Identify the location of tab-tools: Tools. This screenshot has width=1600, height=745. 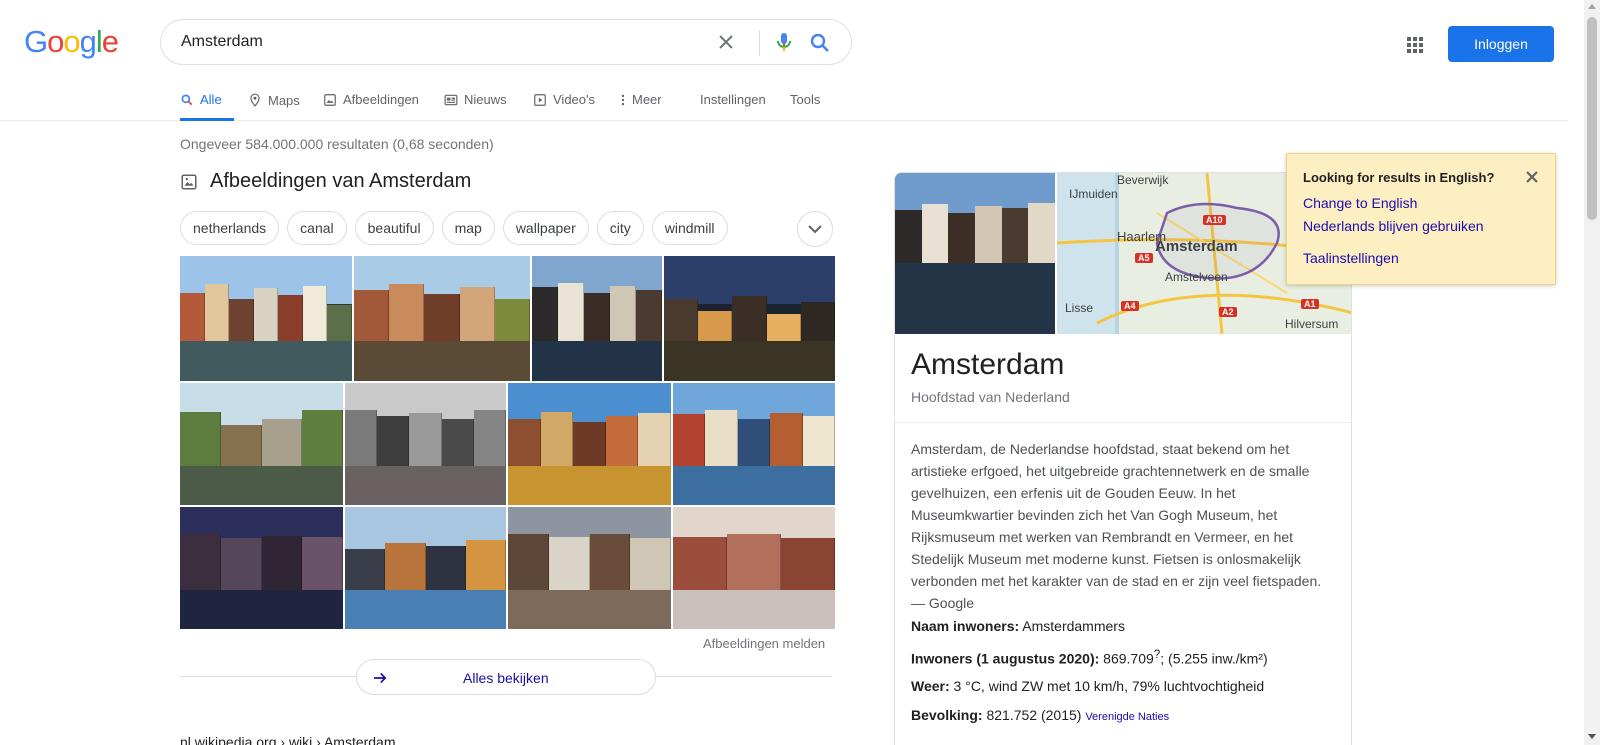
(805, 99).